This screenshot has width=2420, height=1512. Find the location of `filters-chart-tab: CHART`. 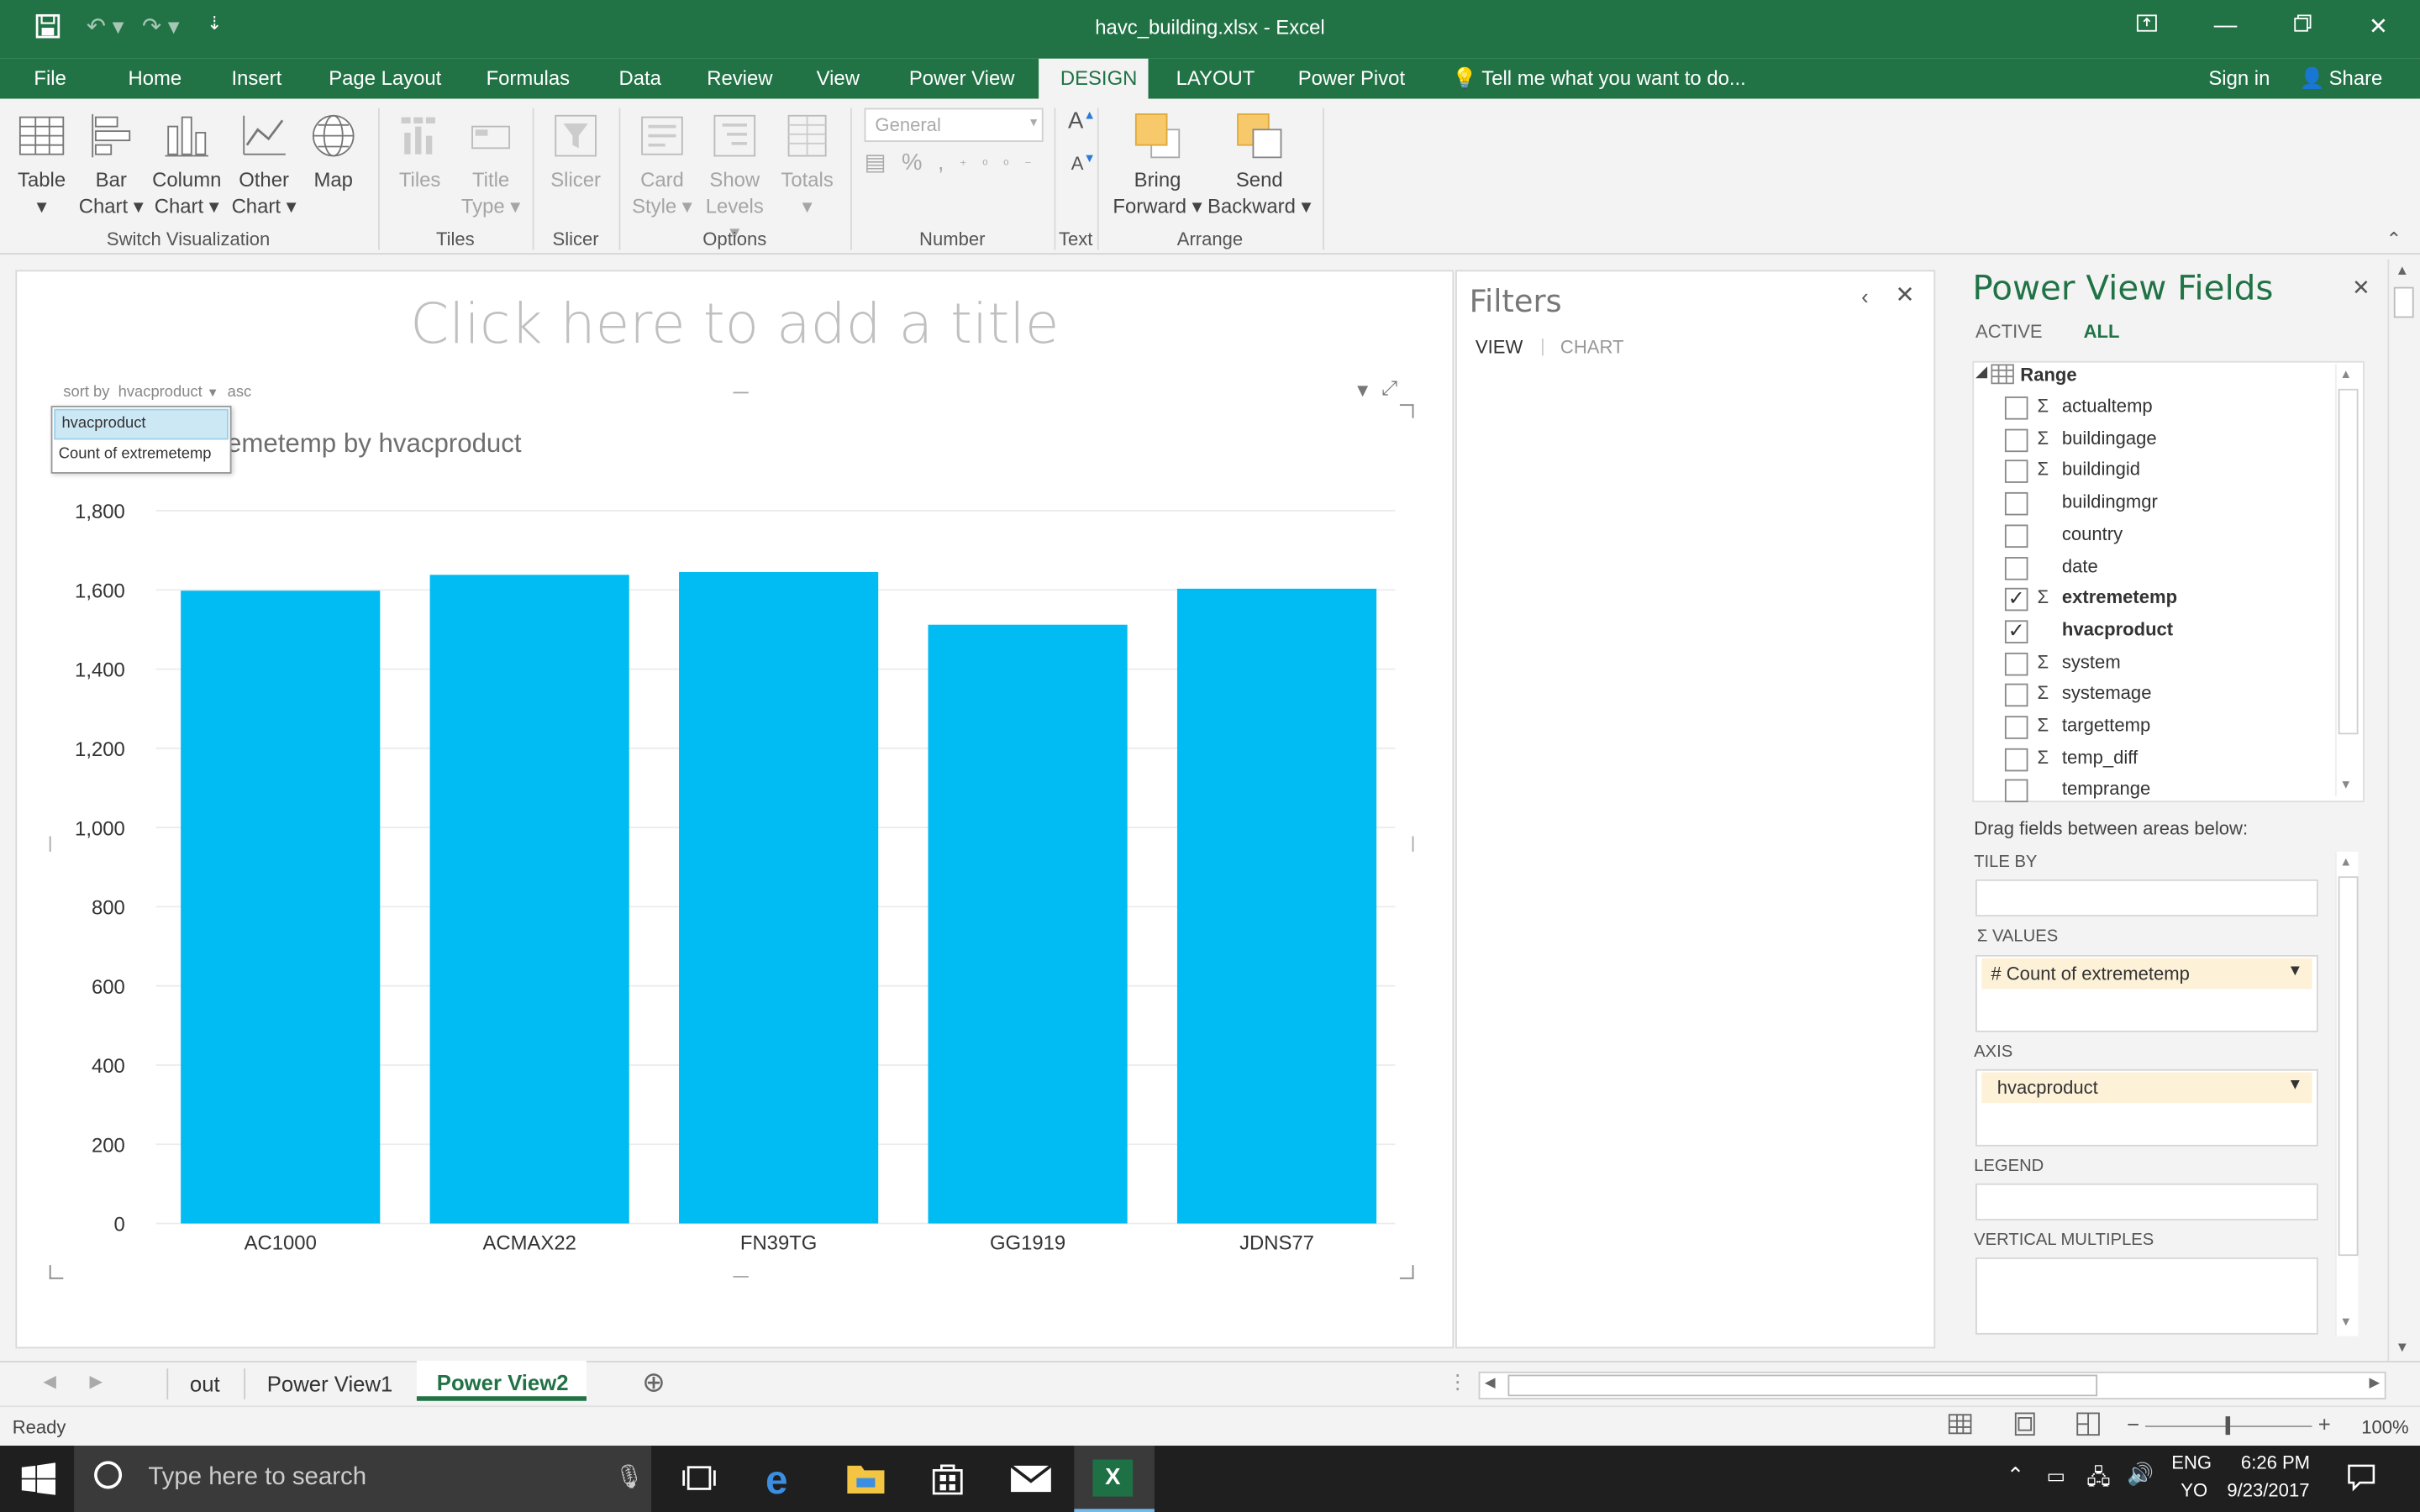

filters-chart-tab: CHART is located at coordinates (1592, 347).